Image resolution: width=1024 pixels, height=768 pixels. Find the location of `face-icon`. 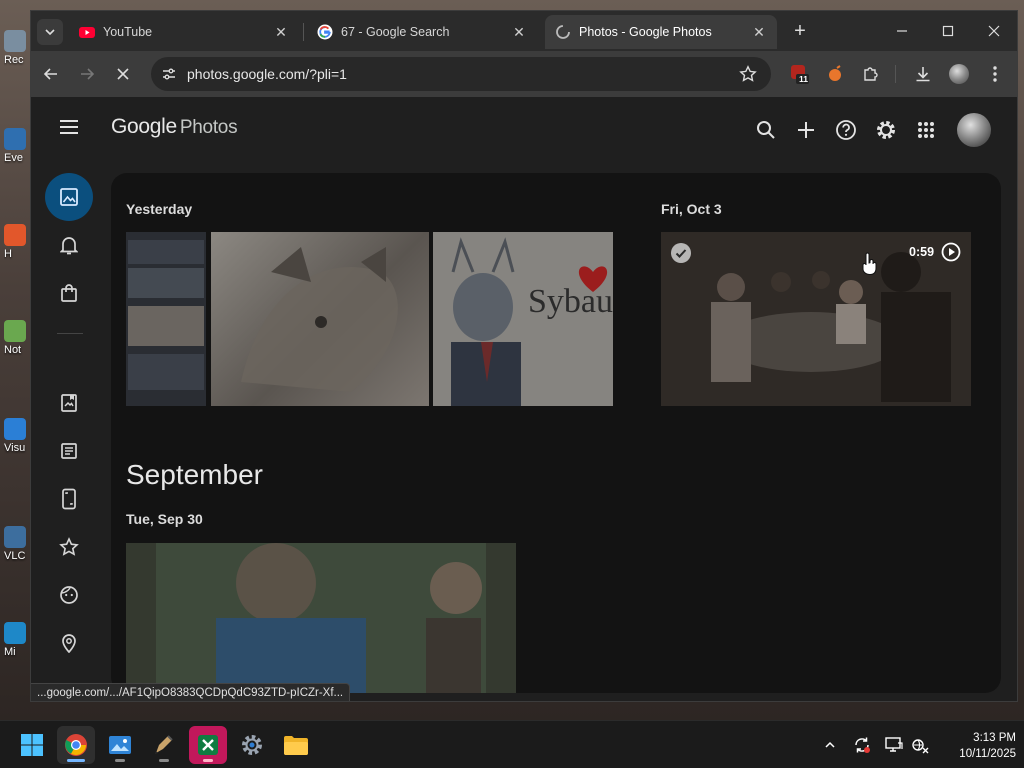

face-icon is located at coordinates (69, 595).